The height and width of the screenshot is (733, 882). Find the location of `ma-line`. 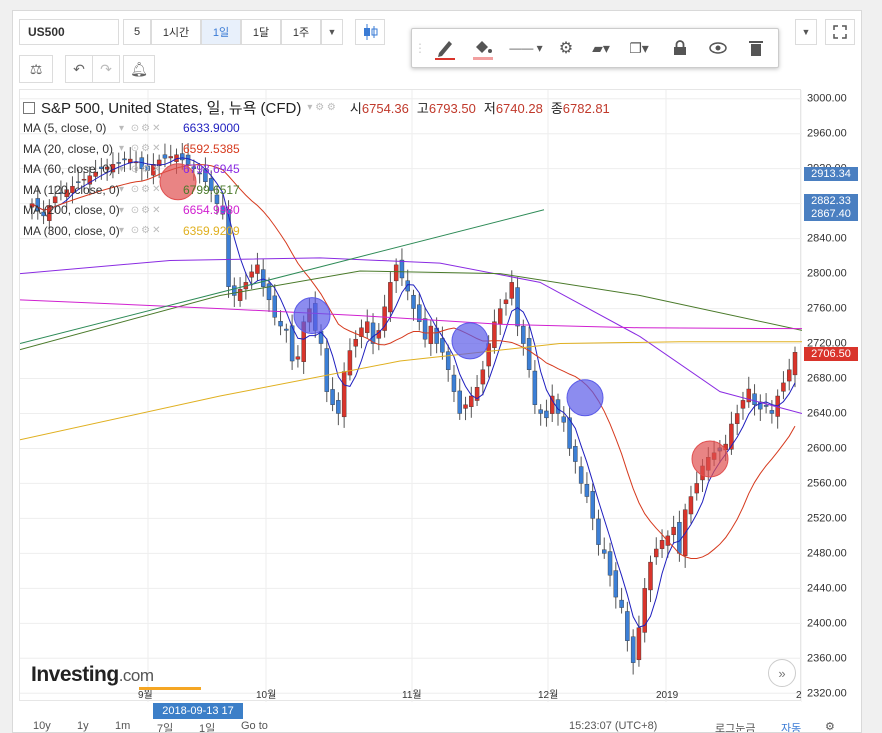

ma-line is located at coordinates (411, 391).